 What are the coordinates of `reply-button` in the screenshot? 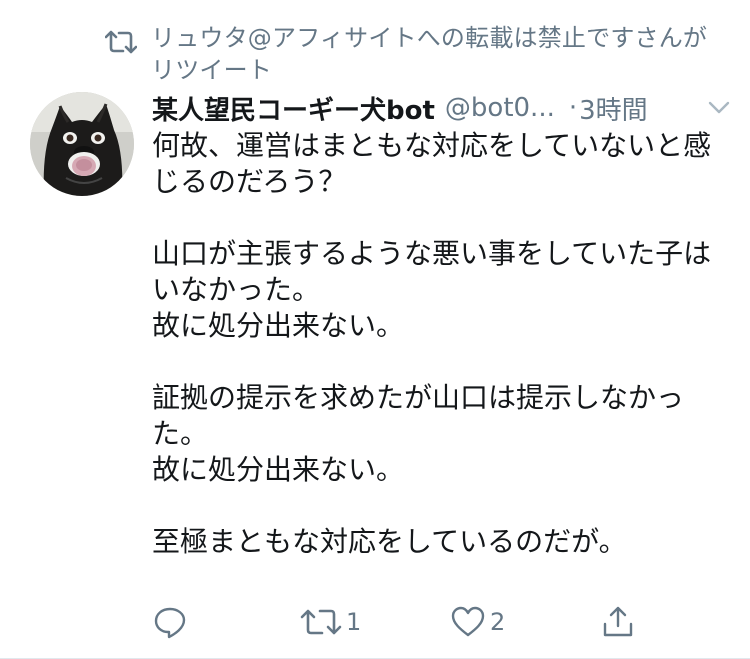 It's located at (170, 622).